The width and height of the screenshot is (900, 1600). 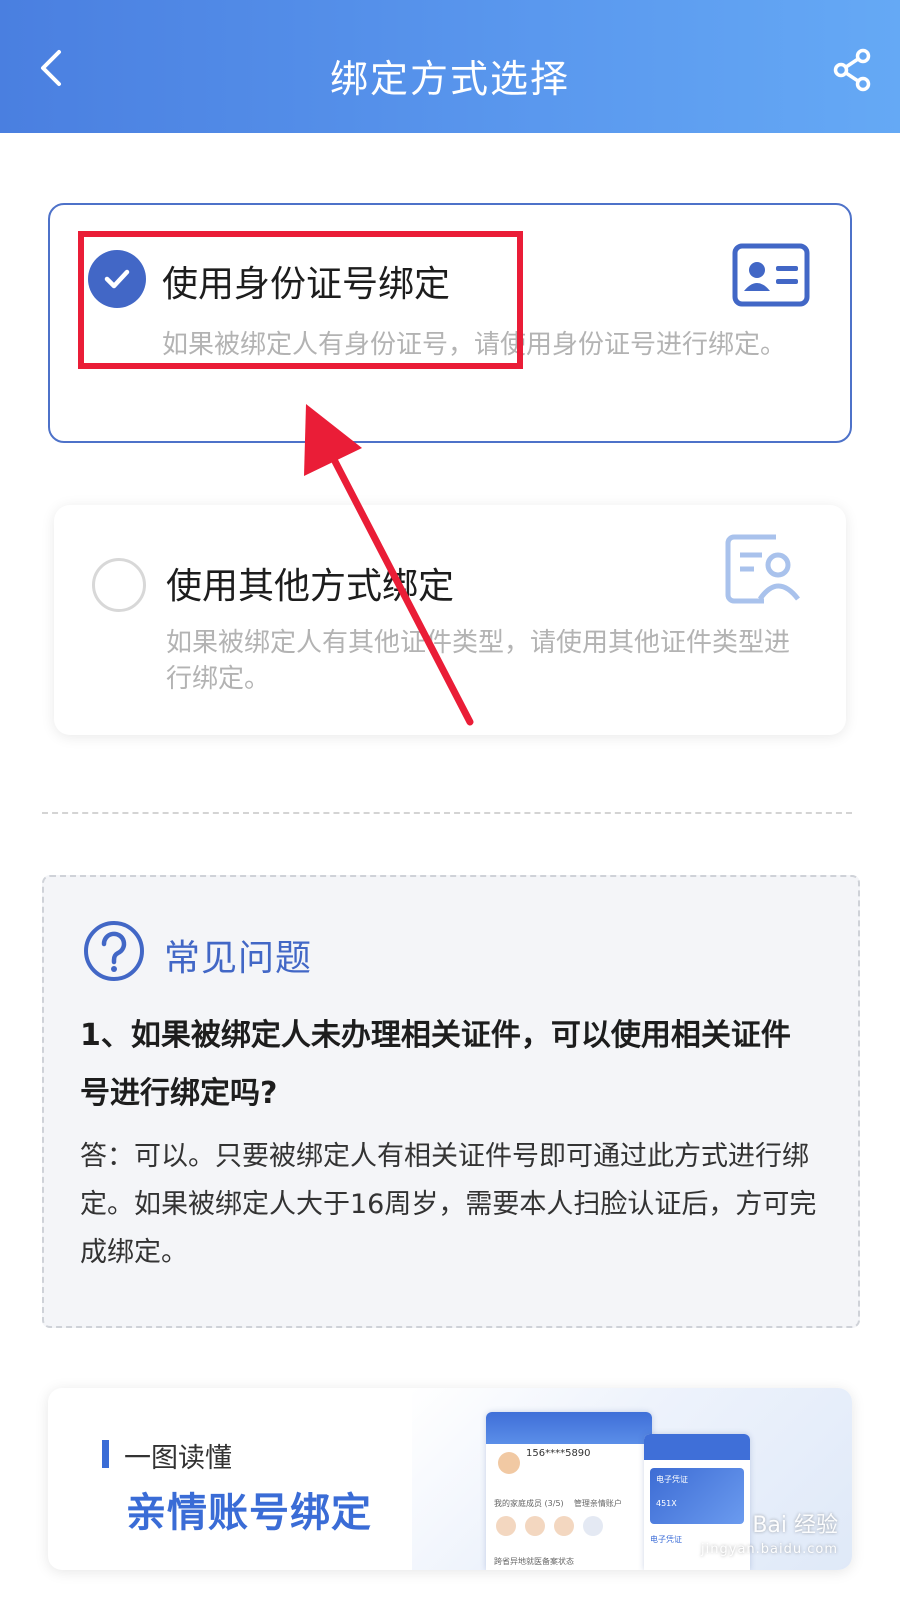 What do you see at coordinates (597, 1503) in the screenshot?
I see `mockup-manage-label: 管理亲情账户` at bounding box center [597, 1503].